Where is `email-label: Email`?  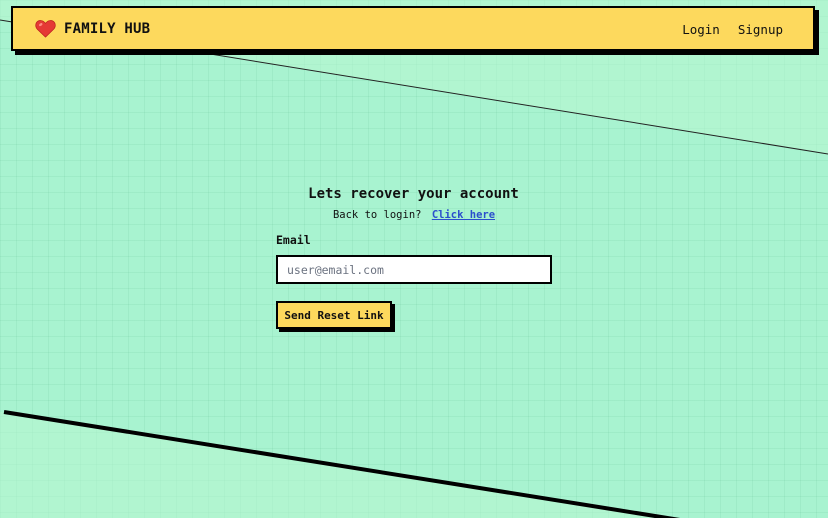 email-label: Email is located at coordinates (293, 240).